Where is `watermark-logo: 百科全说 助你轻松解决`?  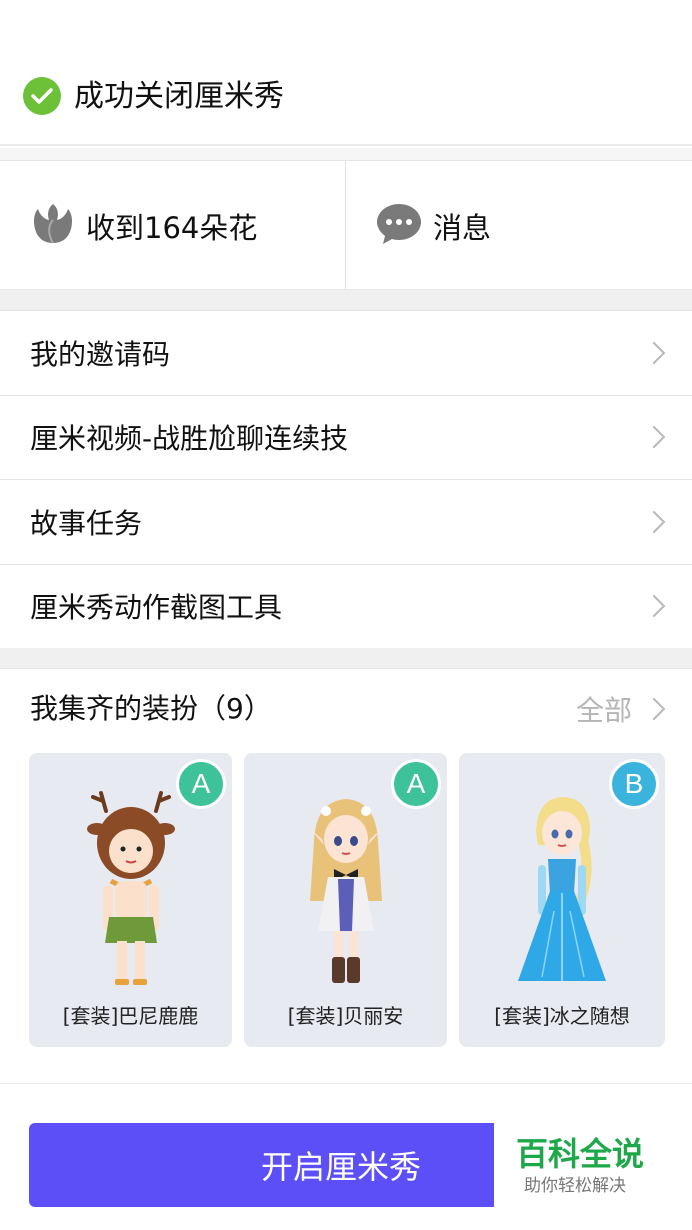 watermark-logo: 百科全说 助你轻松解决 is located at coordinates (582, 1165).